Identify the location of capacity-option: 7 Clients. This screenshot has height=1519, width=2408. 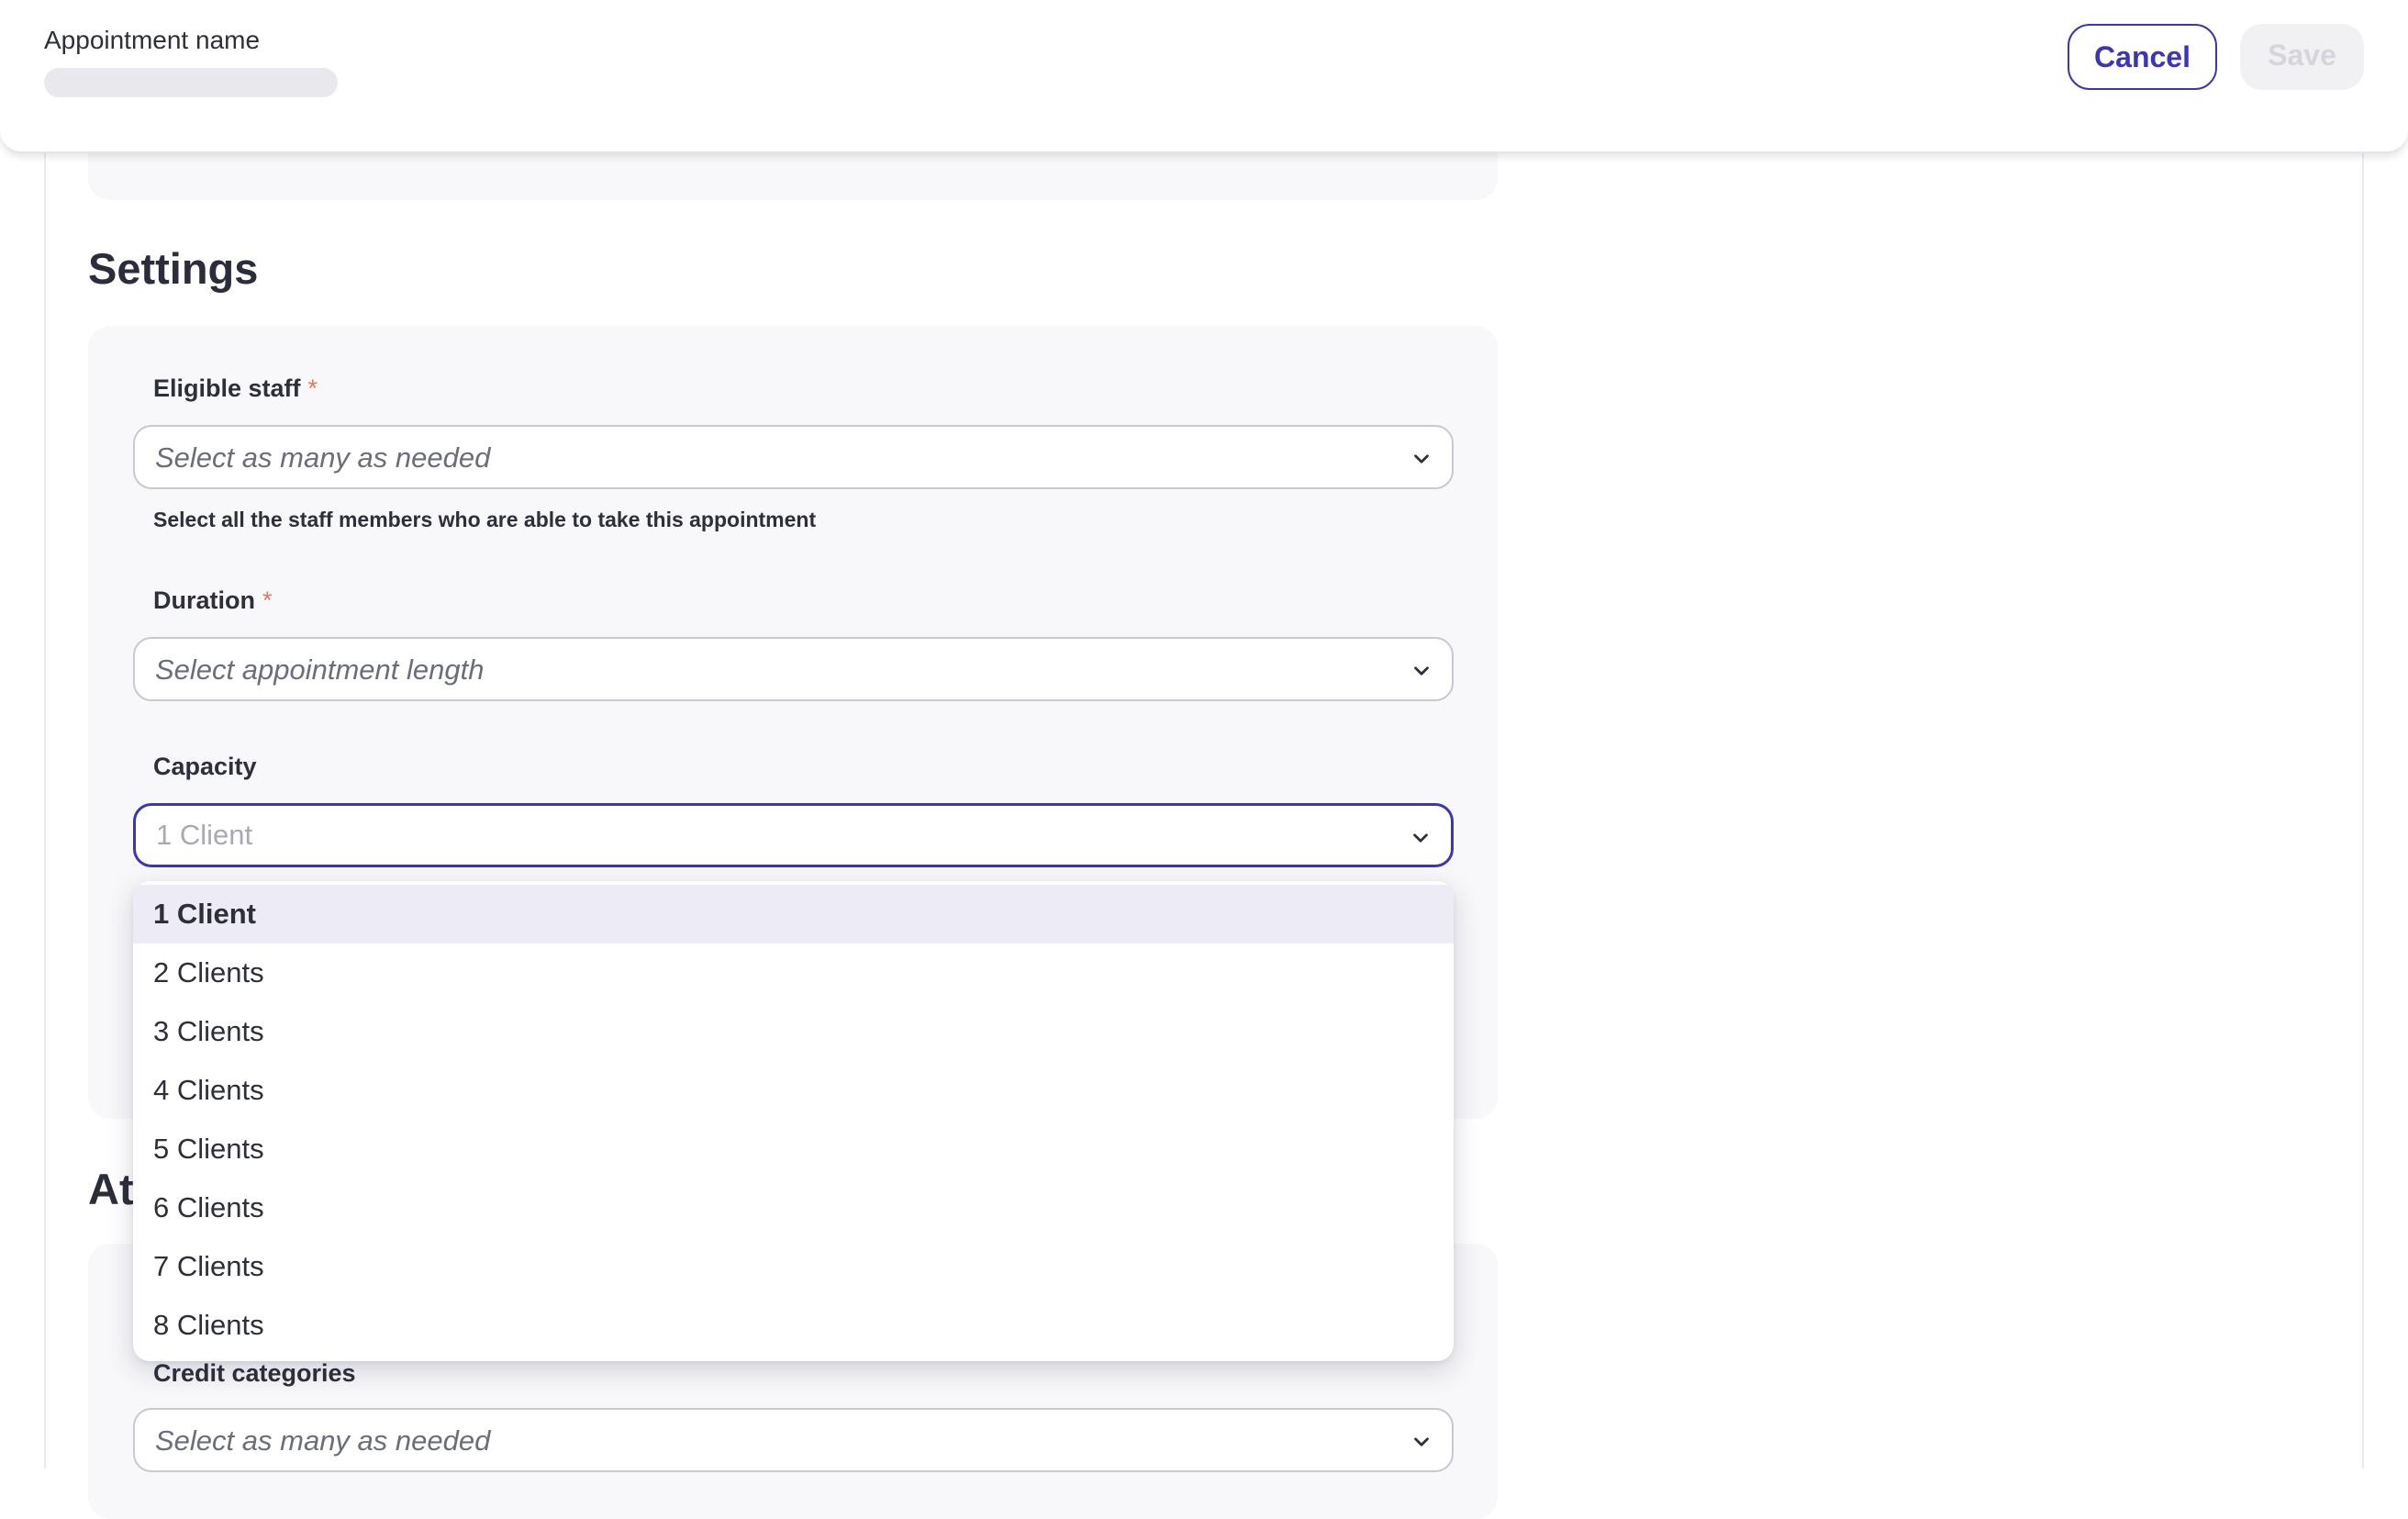
(794, 1266).